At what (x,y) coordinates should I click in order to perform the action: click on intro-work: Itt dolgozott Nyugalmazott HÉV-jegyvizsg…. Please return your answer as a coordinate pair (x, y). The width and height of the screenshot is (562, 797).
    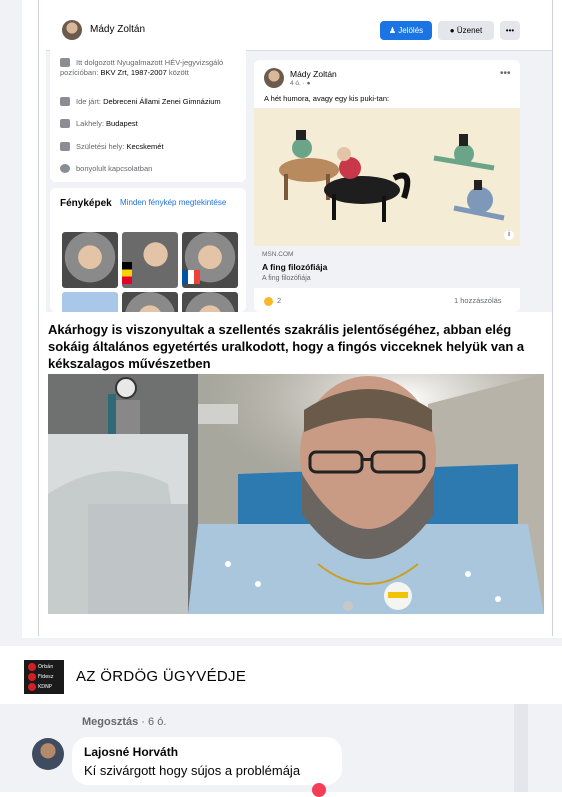
    Looking at the image, I should click on (148, 68).